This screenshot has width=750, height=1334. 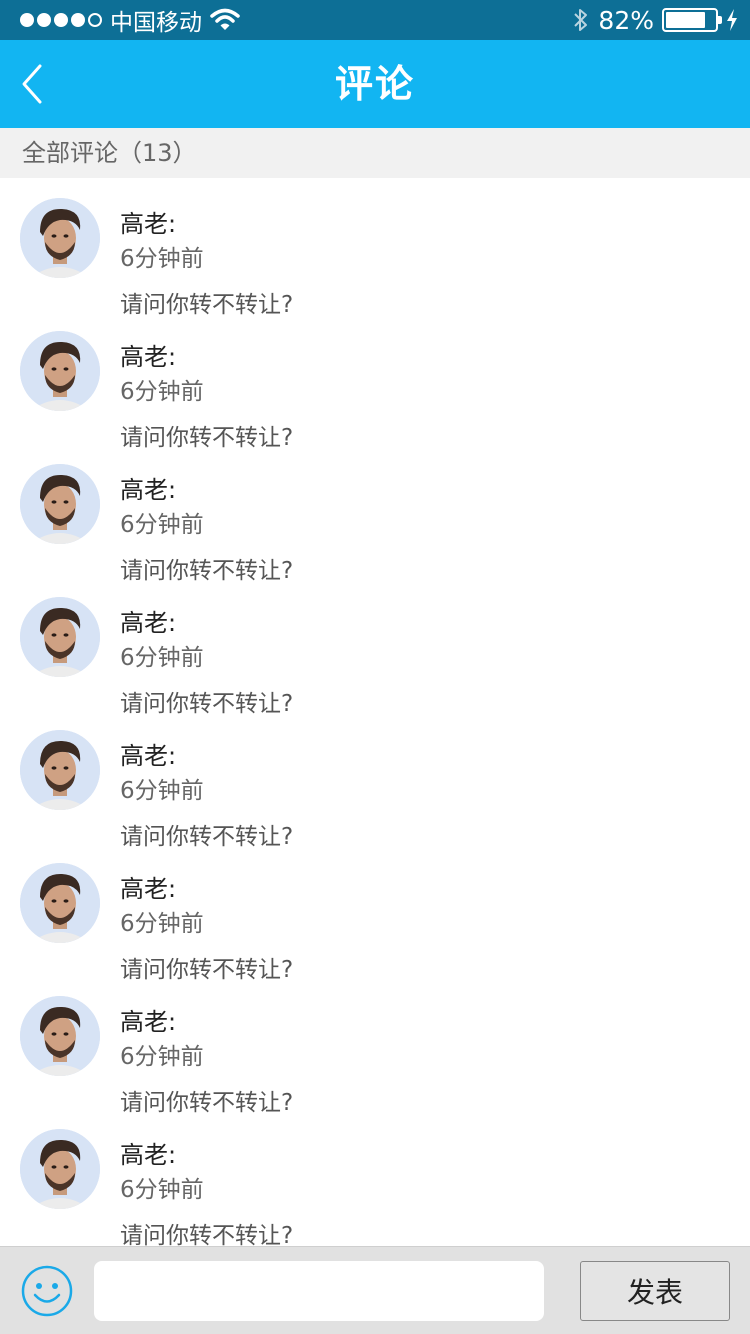 What do you see at coordinates (47, 1291) in the screenshot?
I see `smiley-icon` at bounding box center [47, 1291].